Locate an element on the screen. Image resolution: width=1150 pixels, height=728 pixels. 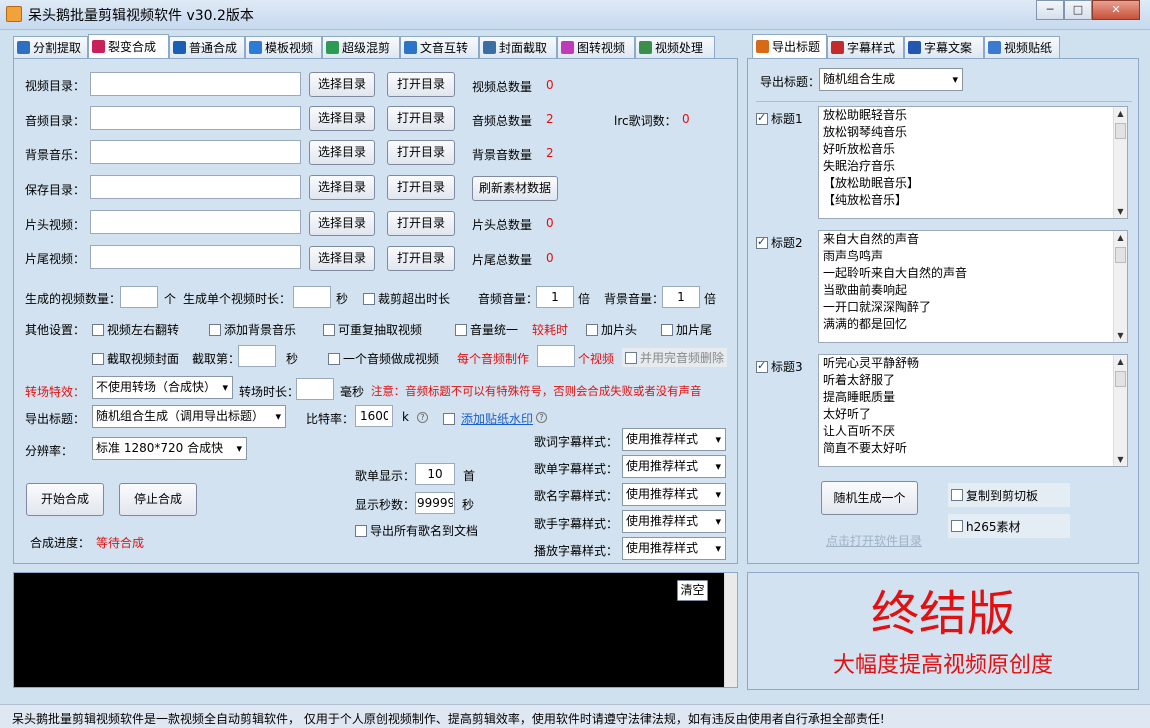
bg-music-open-button: 打开目录 is located at coordinates (421, 152).